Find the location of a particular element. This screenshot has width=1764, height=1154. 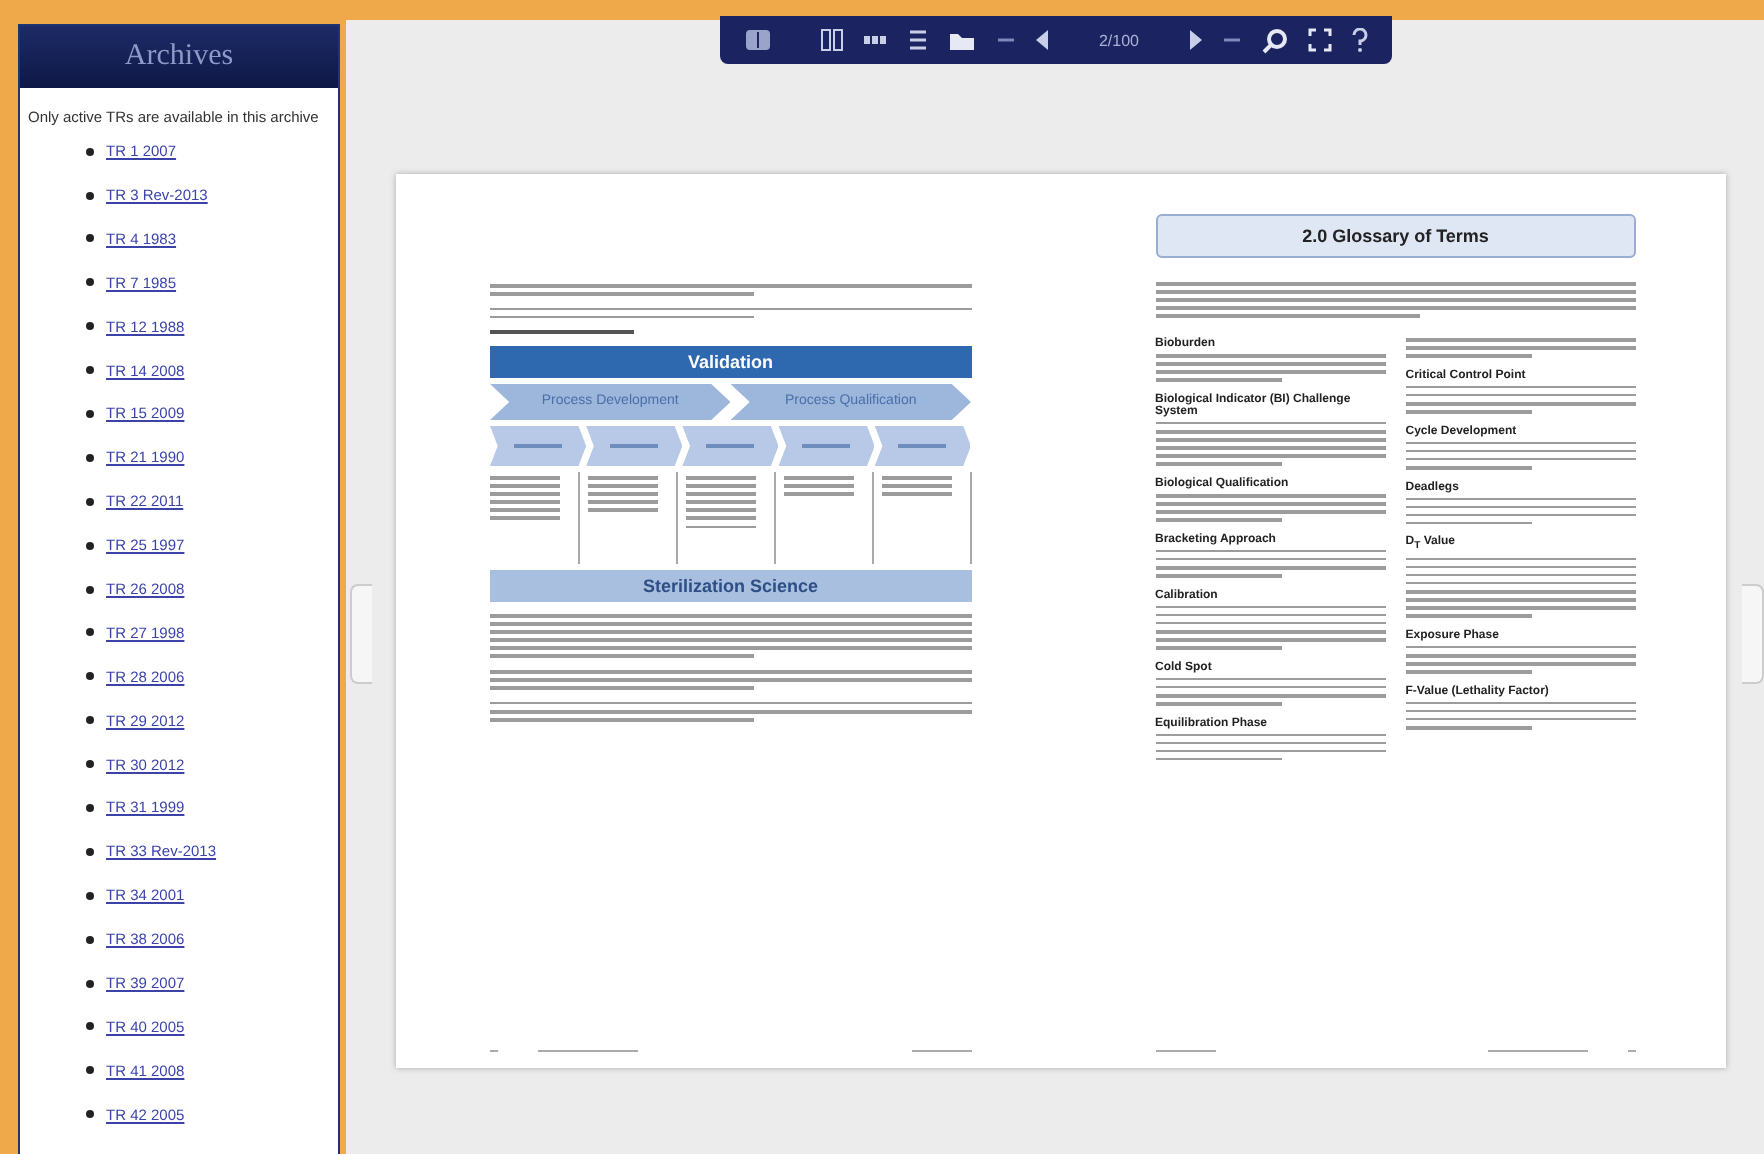

search-icon is located at coordinates (1274, 40).